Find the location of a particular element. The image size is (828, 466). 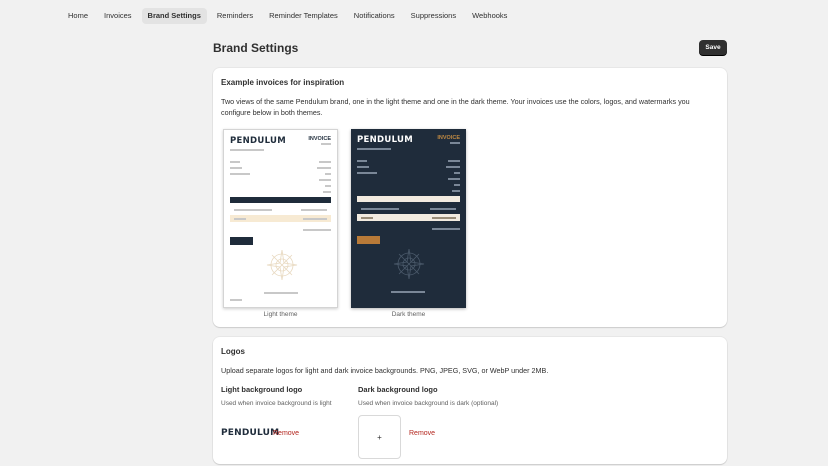

save-button: Save is located at coordinates (713, 47).